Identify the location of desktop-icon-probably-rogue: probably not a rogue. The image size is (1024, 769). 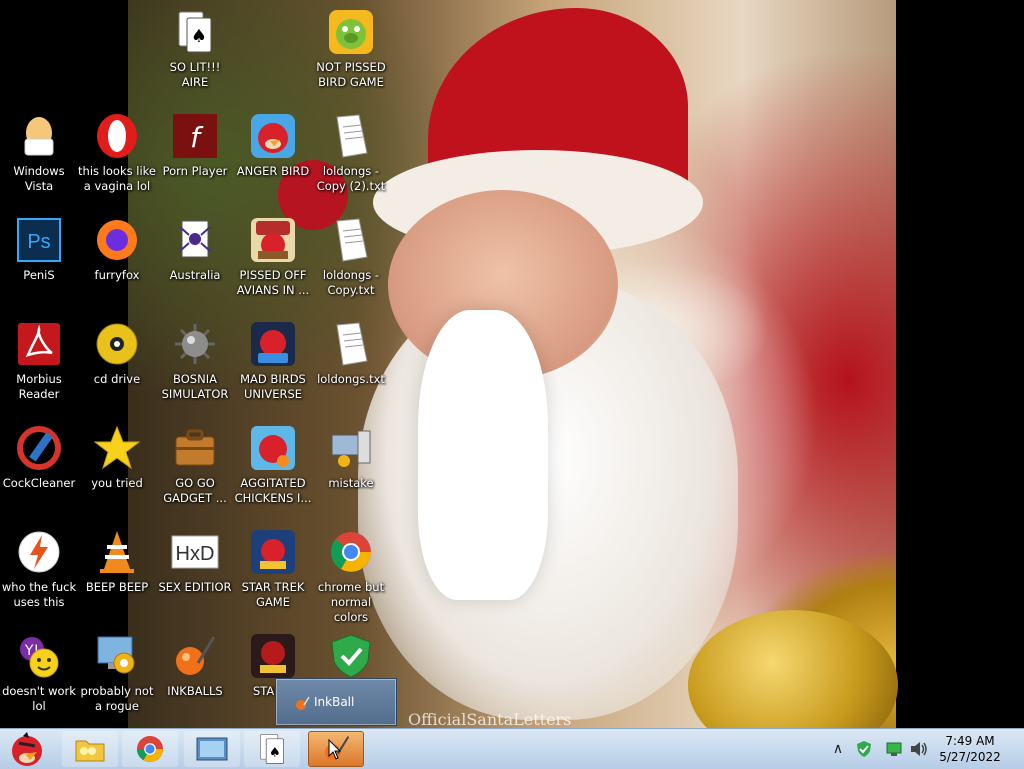
(117, 682).